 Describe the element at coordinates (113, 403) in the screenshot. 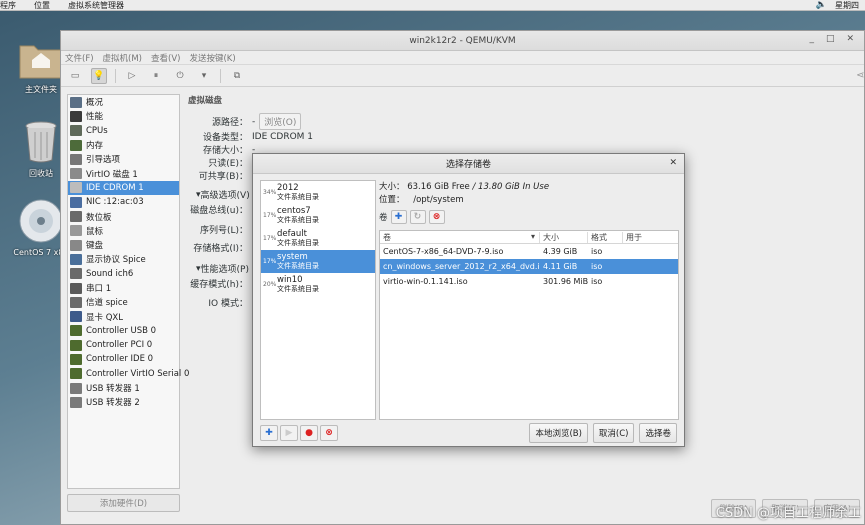

I see `hardware-item-label: USB 转发器 2` at that location.